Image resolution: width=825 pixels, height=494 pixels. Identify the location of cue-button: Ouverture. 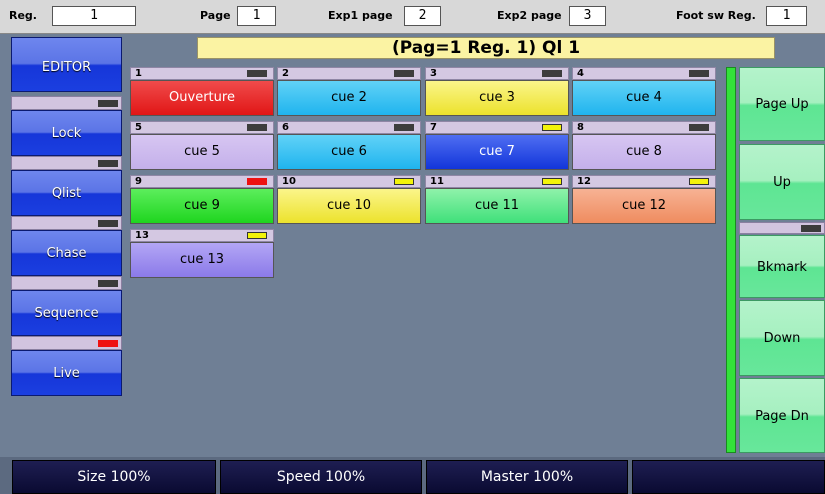
(202, 98).